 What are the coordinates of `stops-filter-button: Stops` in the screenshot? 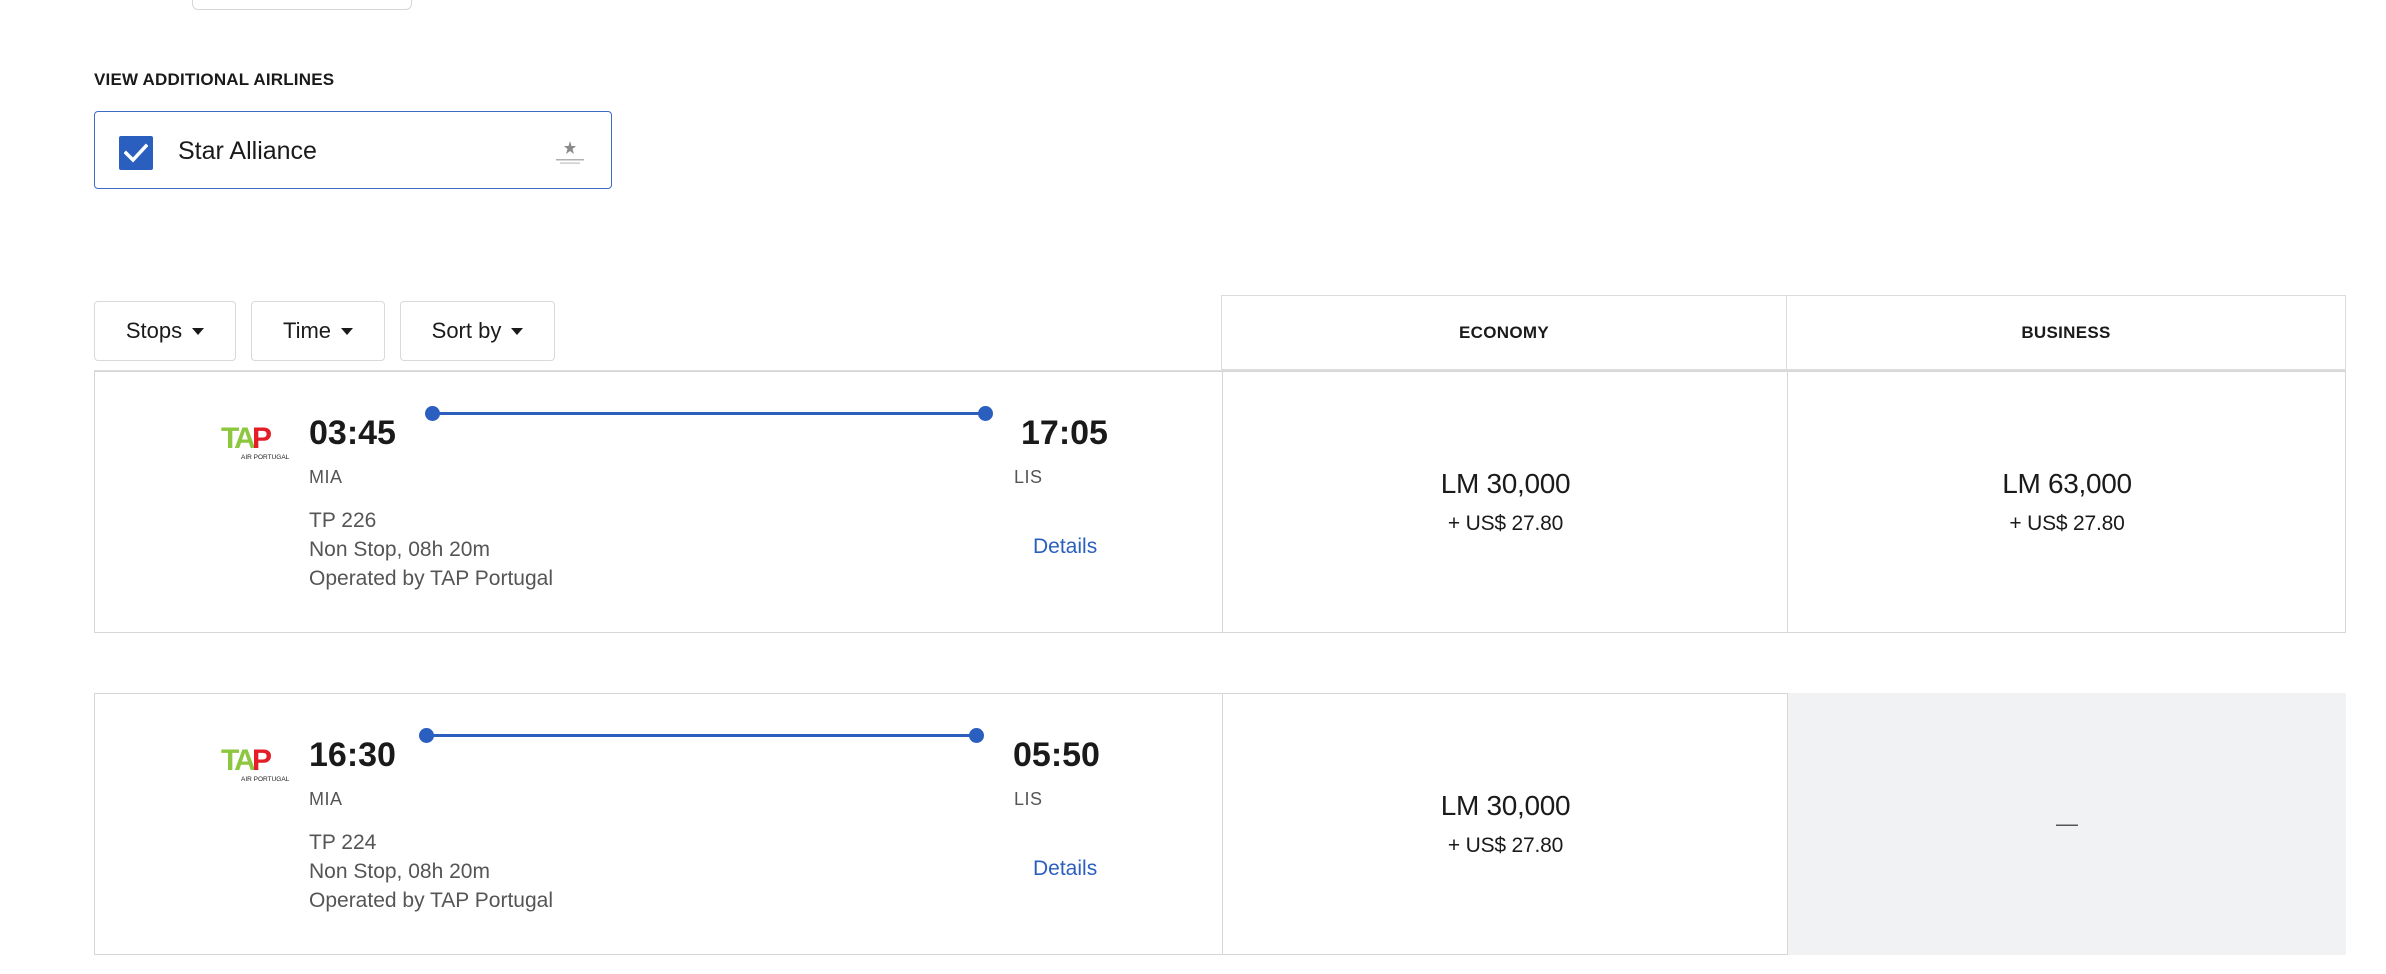 It's located at (165, 331).